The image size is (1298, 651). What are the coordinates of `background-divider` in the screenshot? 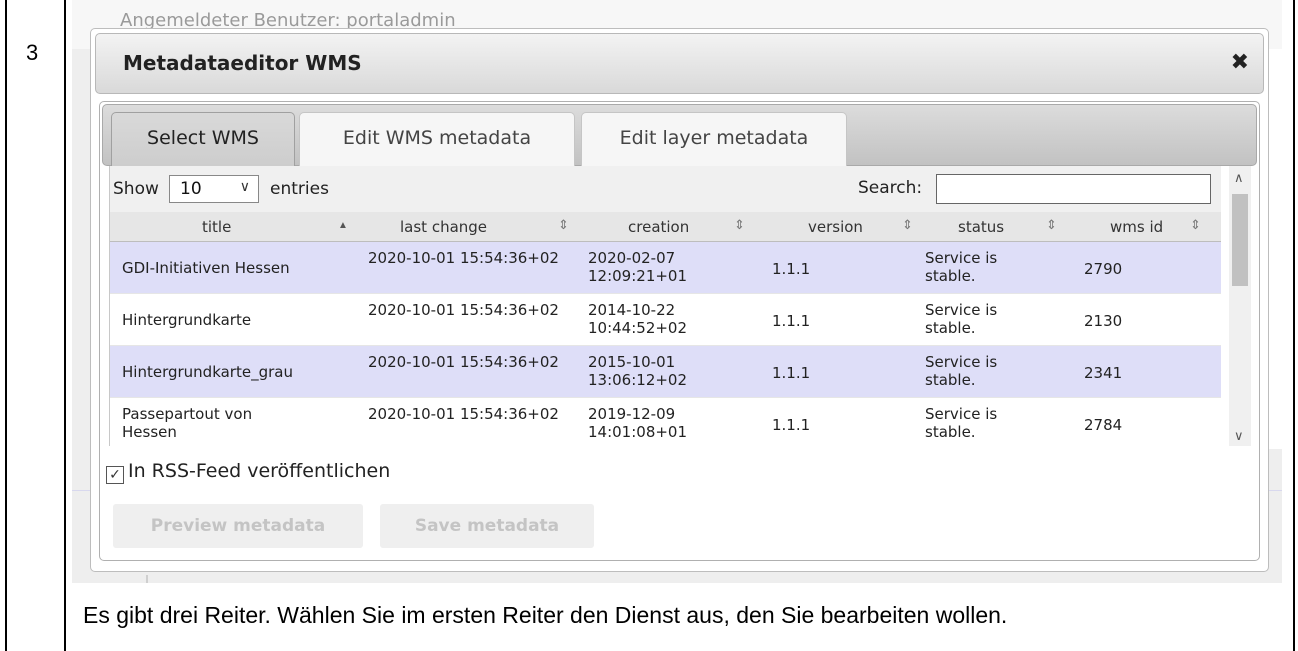 It's located at (147, 579).